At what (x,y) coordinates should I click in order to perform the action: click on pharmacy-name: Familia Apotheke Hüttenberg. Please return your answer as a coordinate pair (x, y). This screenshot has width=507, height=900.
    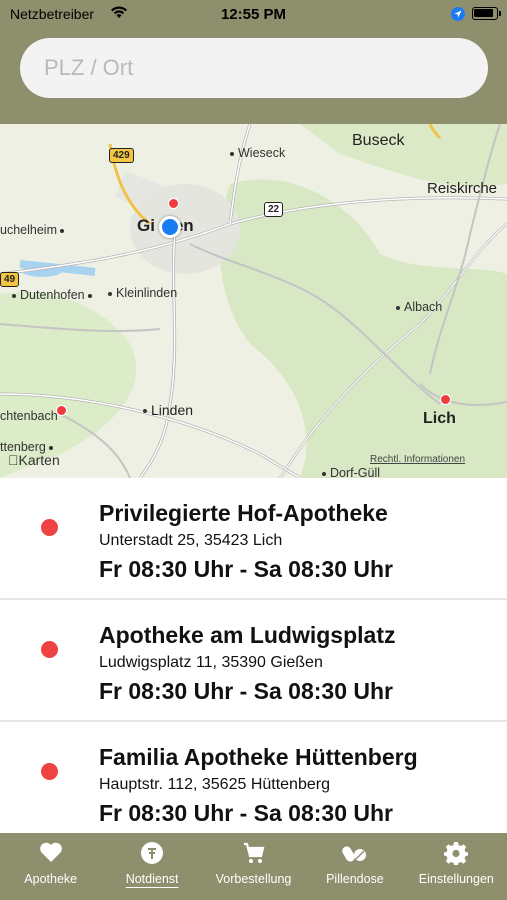
    Looking at the image, I should click on (258, 757).